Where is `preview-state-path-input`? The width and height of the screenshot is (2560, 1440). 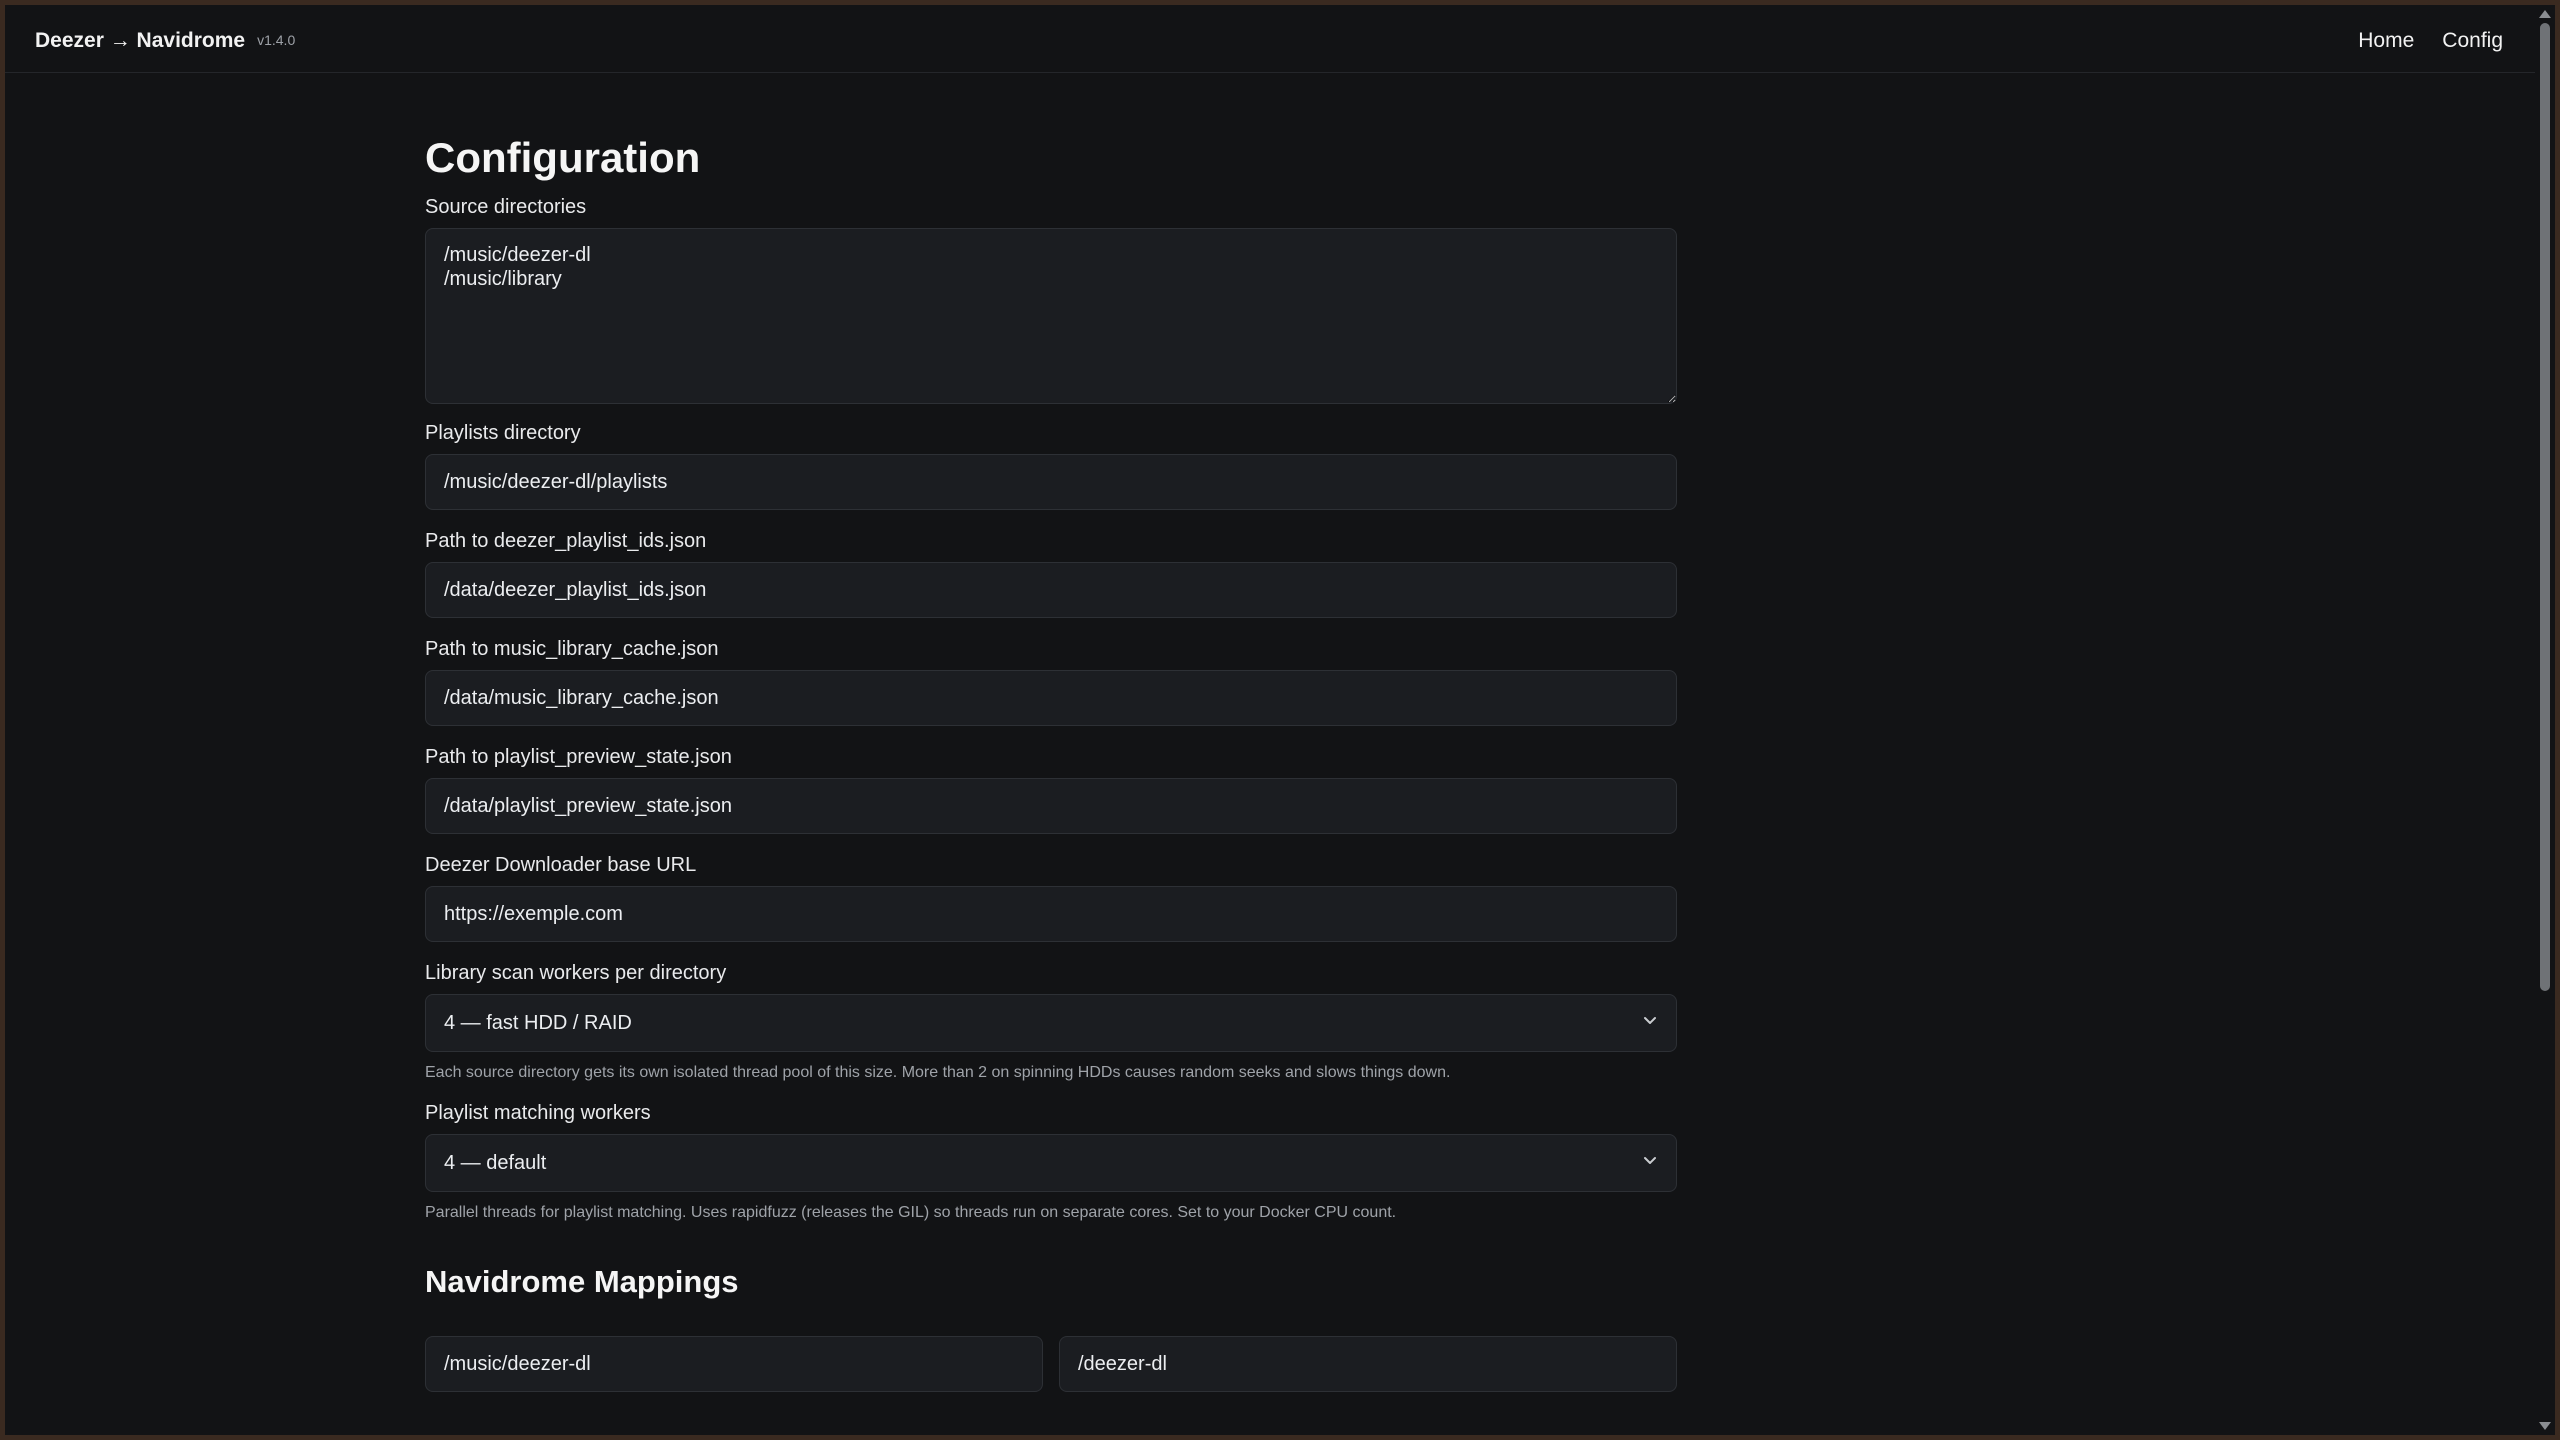 preview-state-path-input is located at coordinates (1051, 806).